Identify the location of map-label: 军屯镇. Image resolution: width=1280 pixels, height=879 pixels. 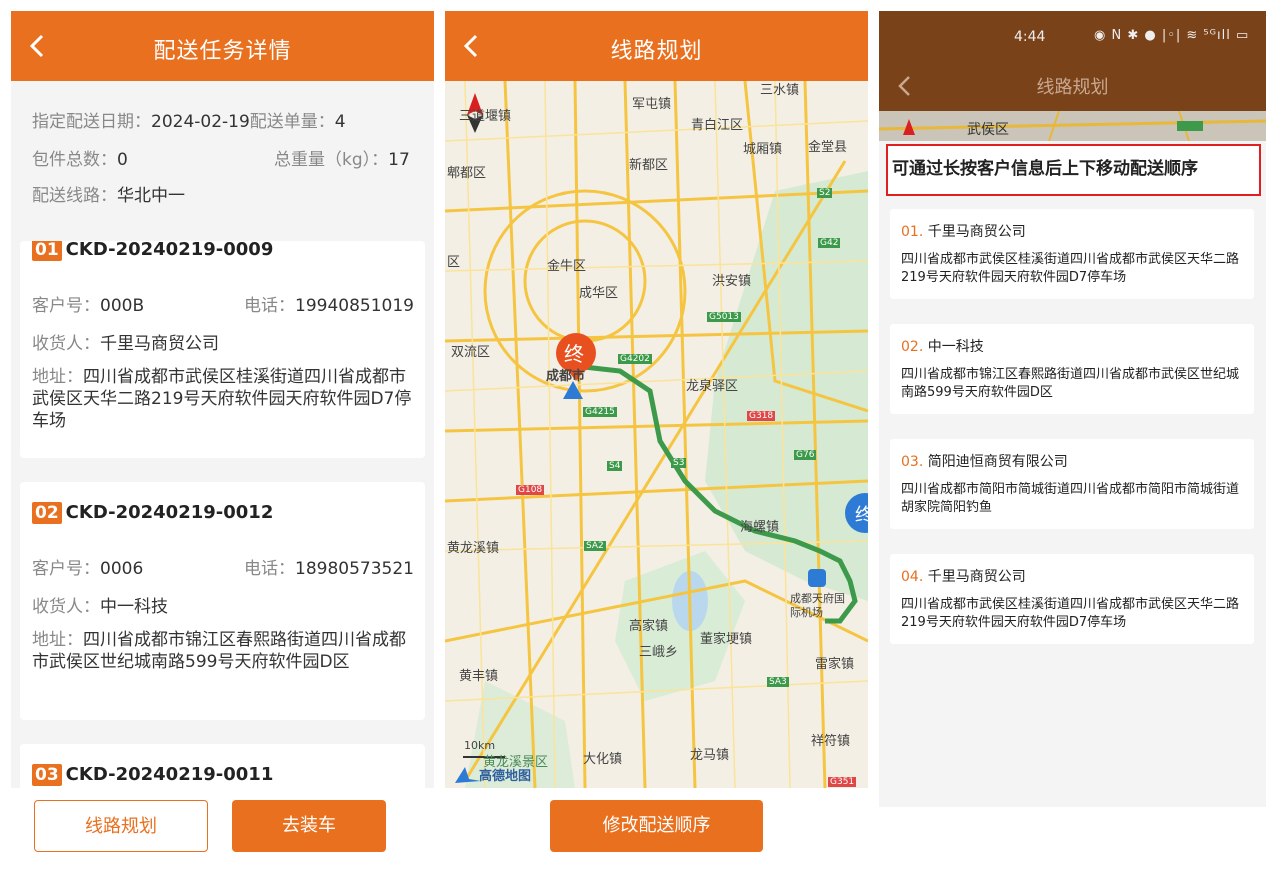
(652, 104).